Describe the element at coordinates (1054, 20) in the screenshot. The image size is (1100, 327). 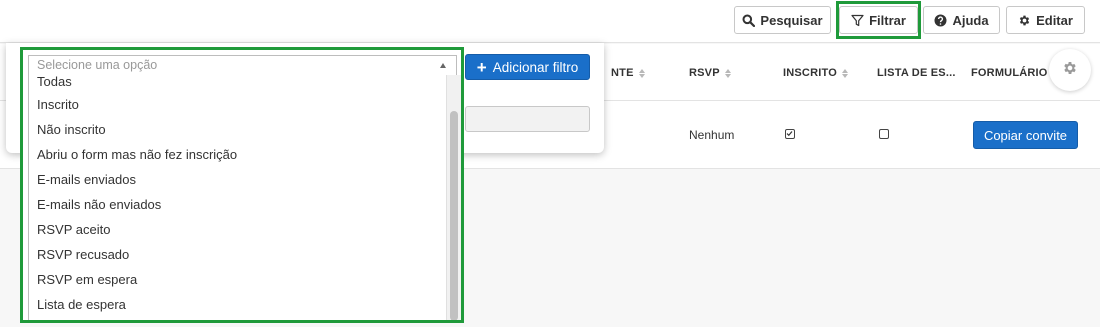
I see `edit-button-label: Editar` at that location.